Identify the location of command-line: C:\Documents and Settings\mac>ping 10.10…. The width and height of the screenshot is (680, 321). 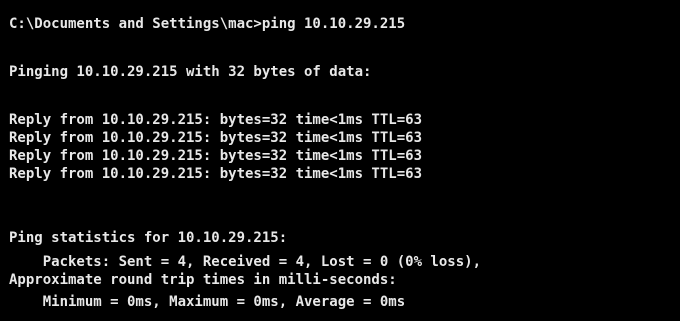
(207, 24).